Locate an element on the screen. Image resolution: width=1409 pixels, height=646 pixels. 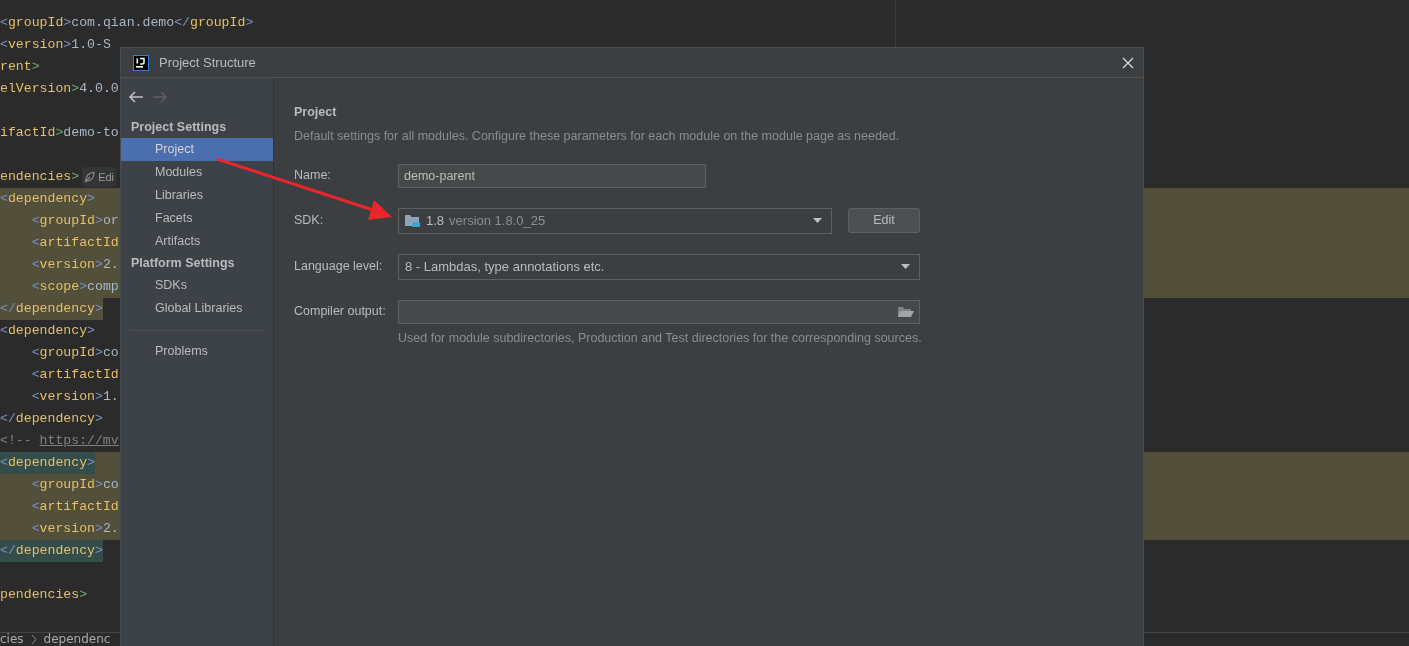
code-line: </dependency> is located at coordinates (51, 419).